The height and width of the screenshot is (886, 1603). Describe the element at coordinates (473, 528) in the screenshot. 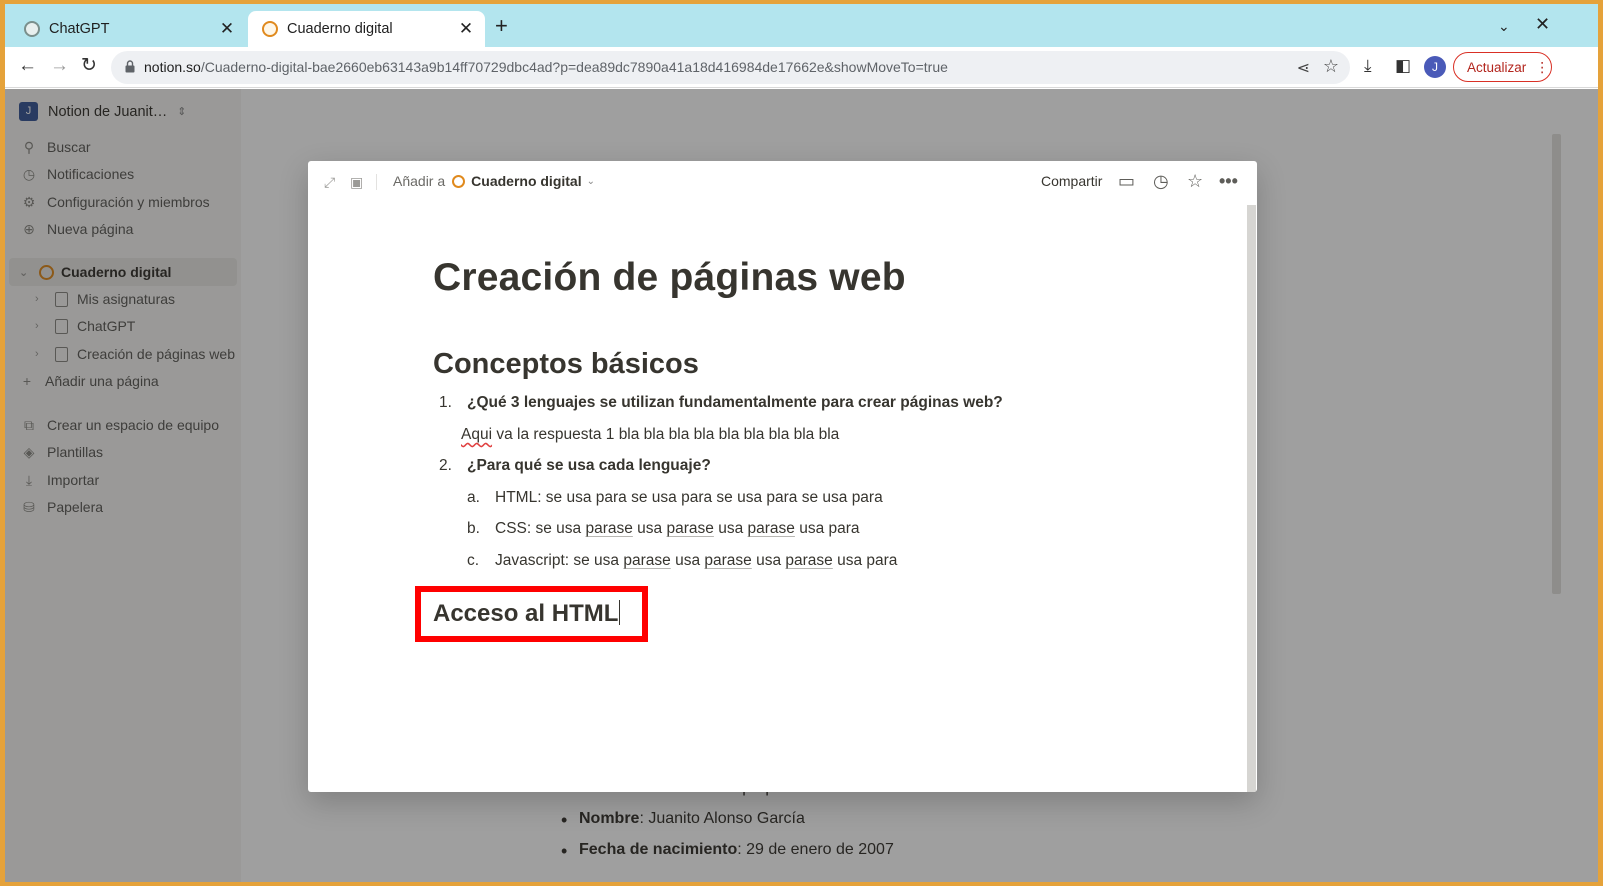

I see `list-letter: b.` at that location.